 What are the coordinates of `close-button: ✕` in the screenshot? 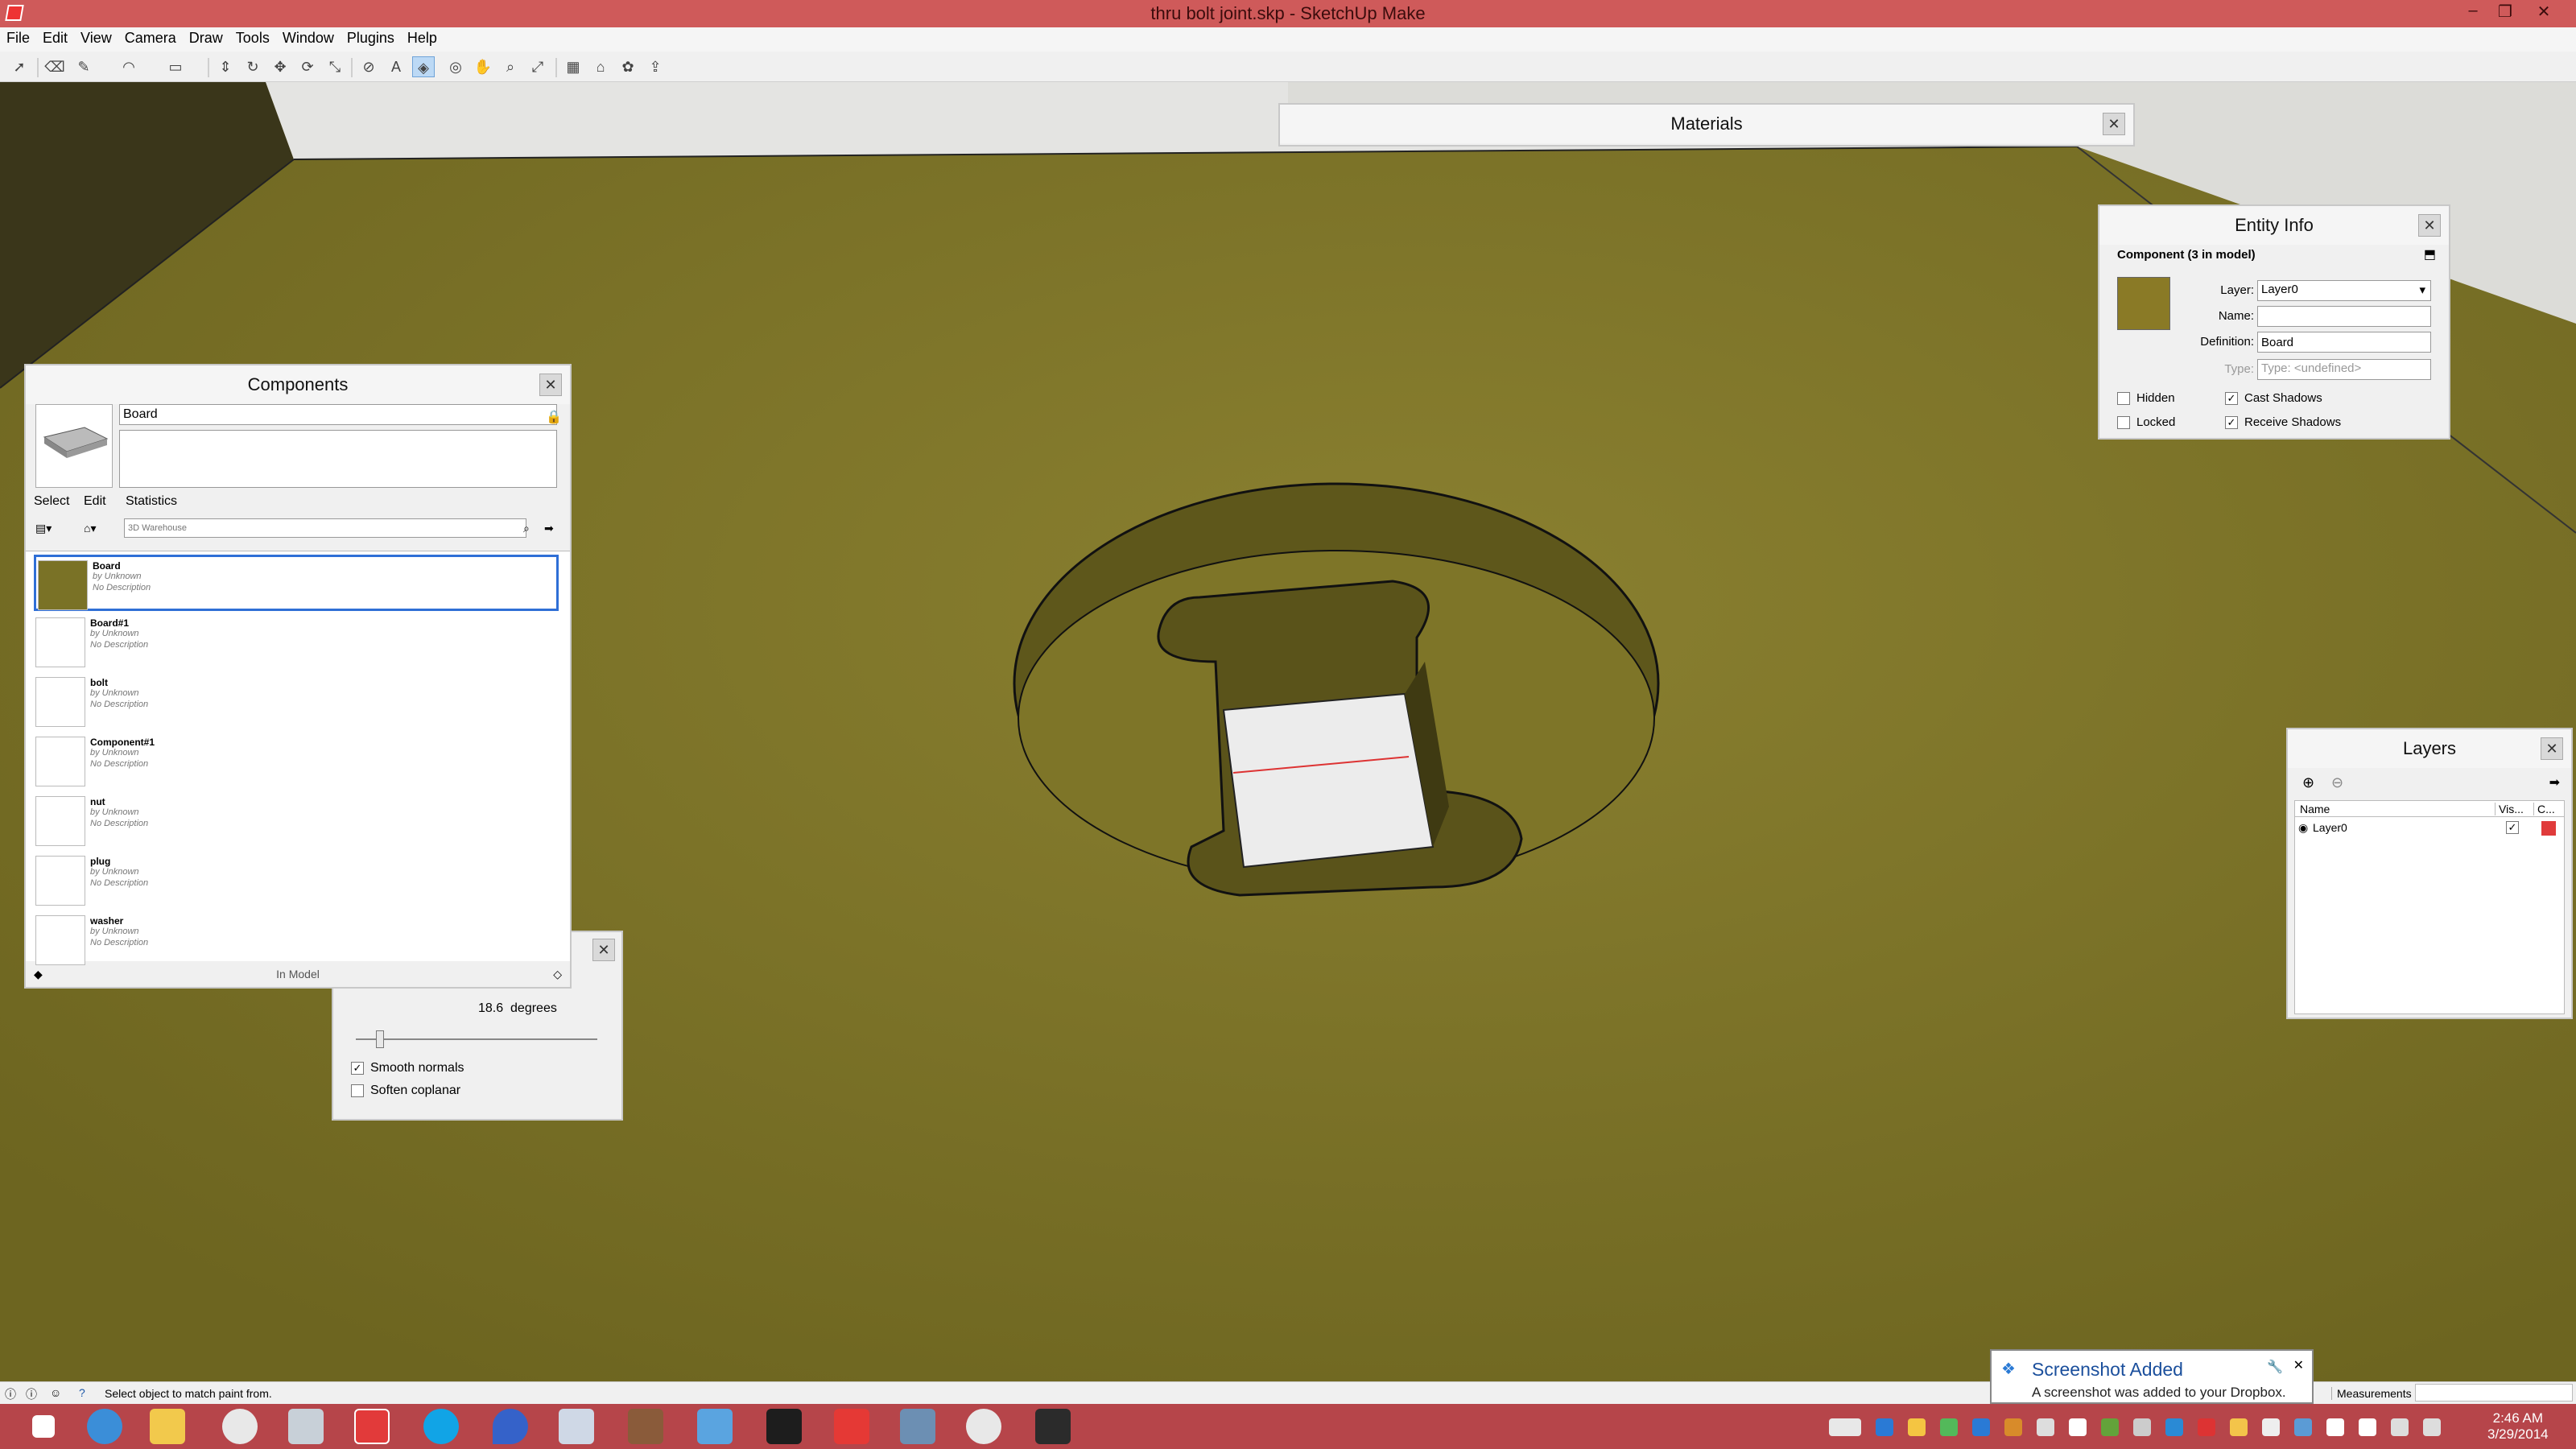 It's located at (2544, 13).